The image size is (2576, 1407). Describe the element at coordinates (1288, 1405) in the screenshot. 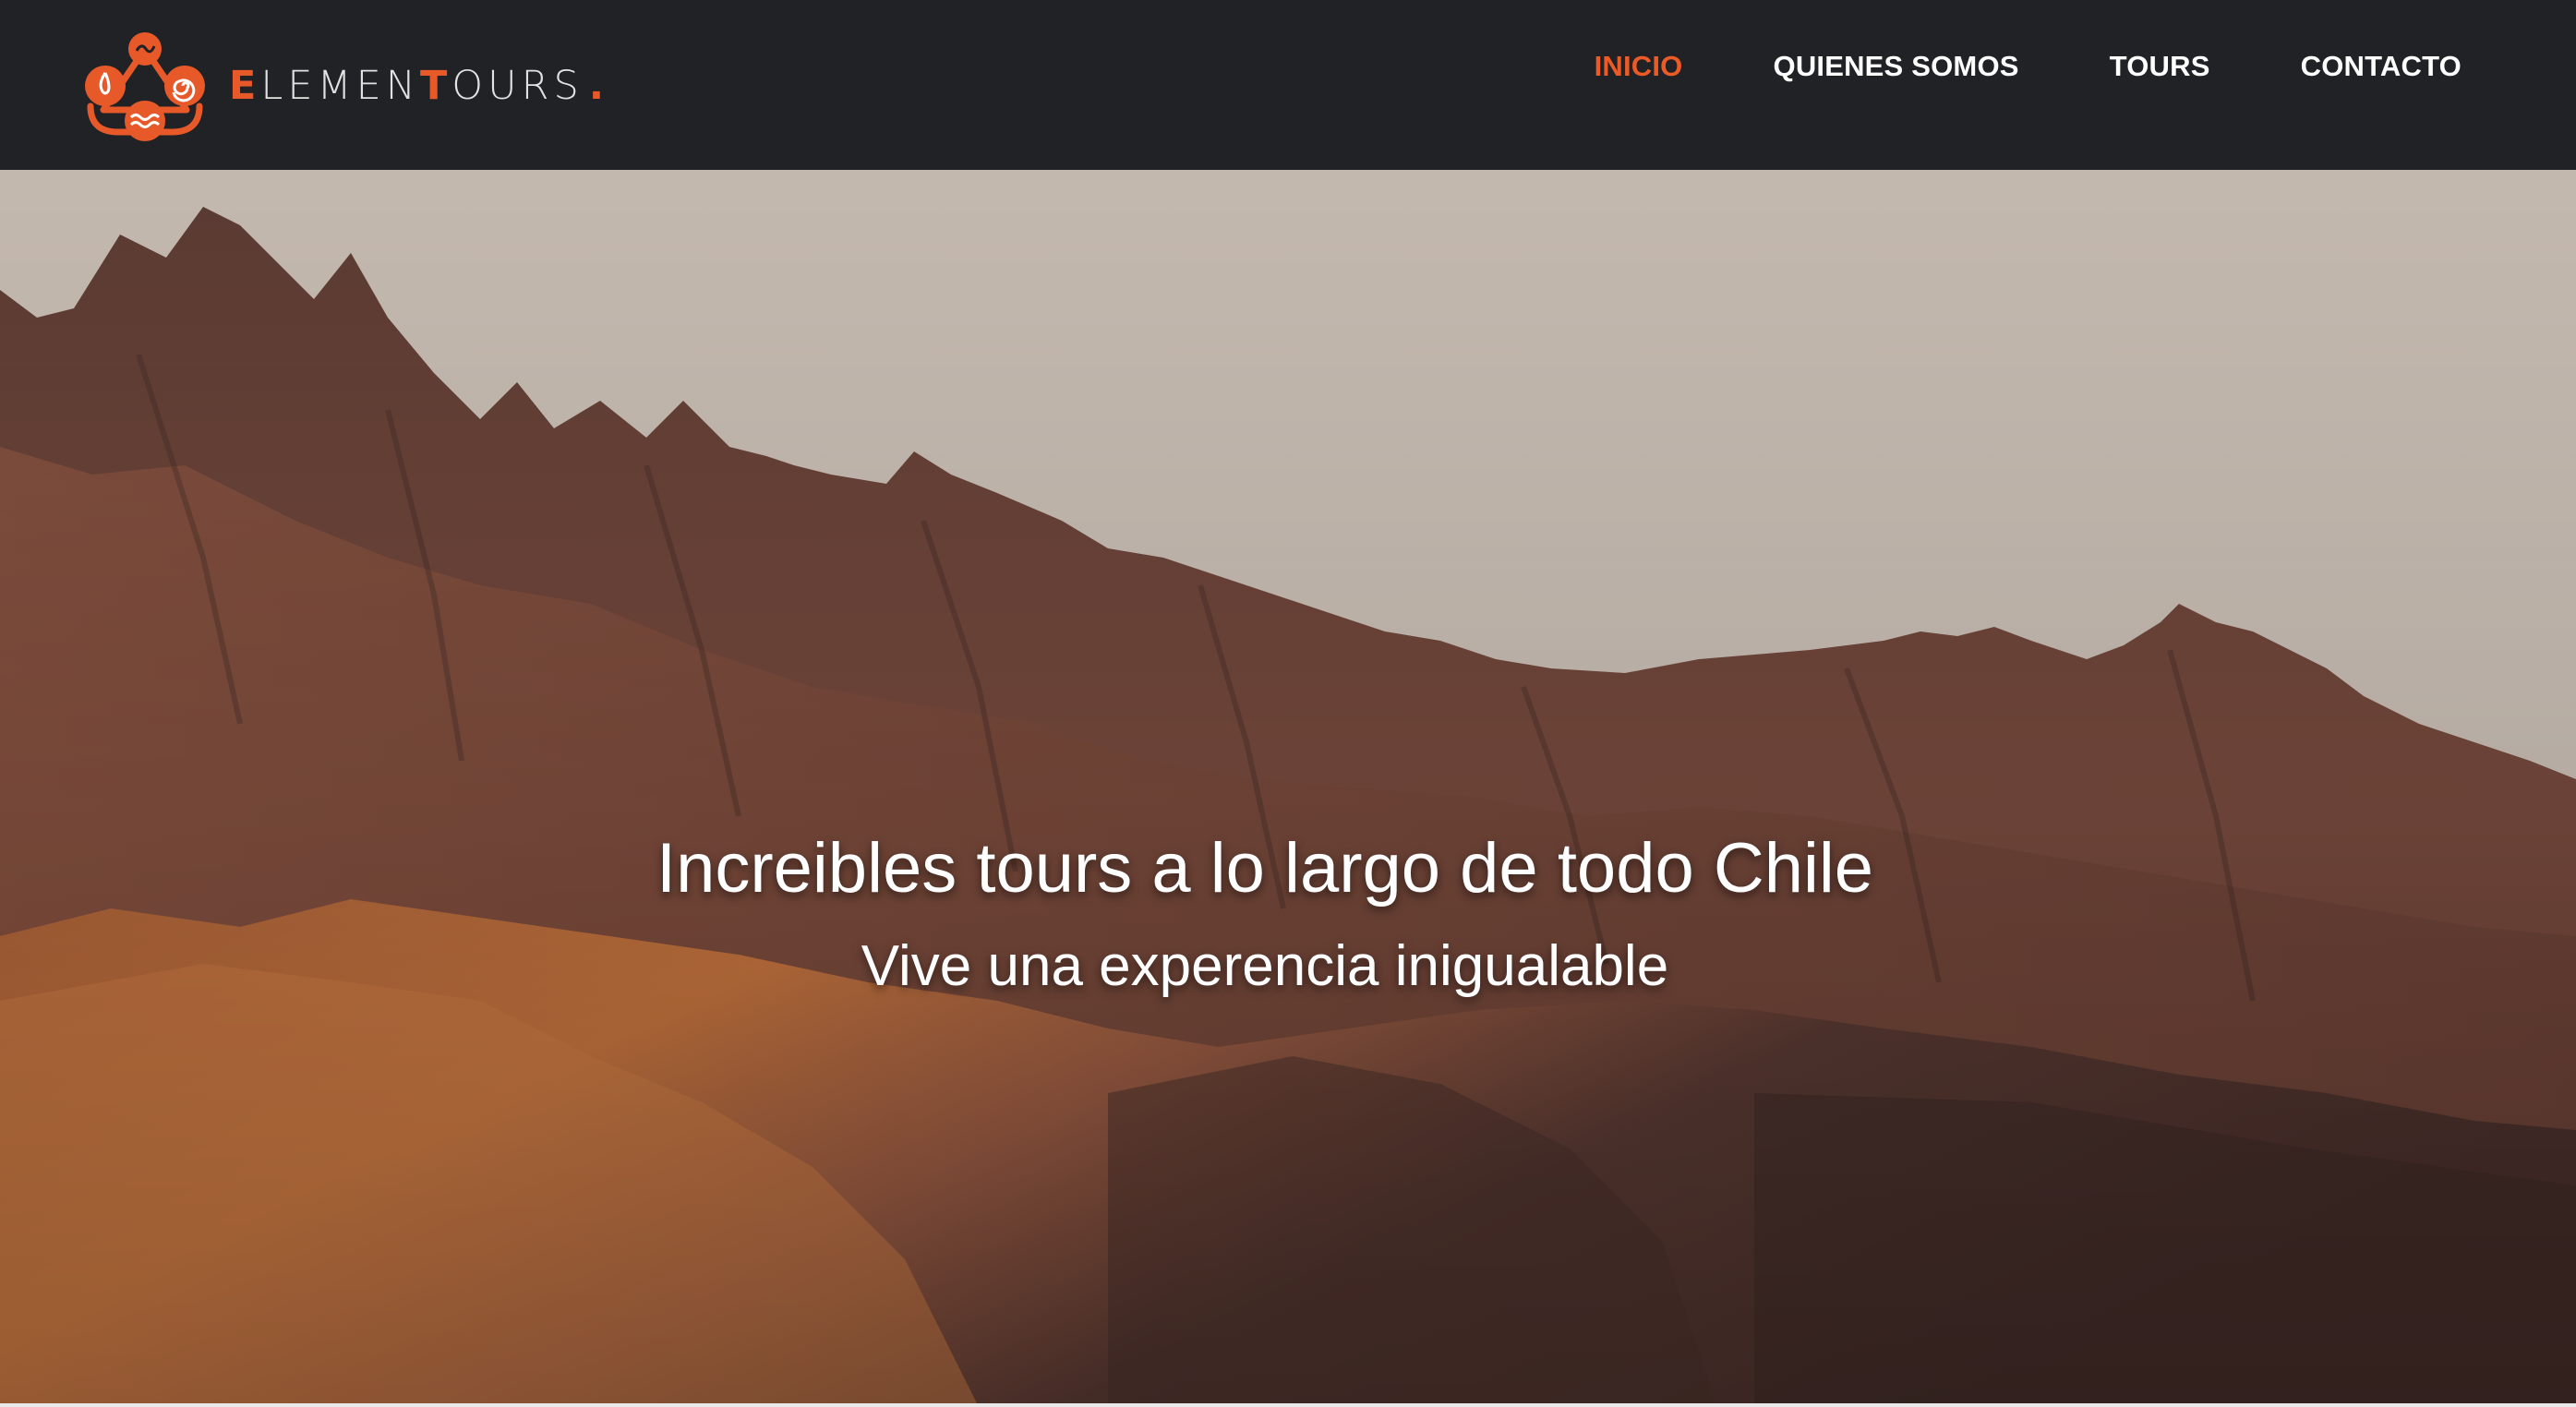

I see `page-bottom-border` at that location.